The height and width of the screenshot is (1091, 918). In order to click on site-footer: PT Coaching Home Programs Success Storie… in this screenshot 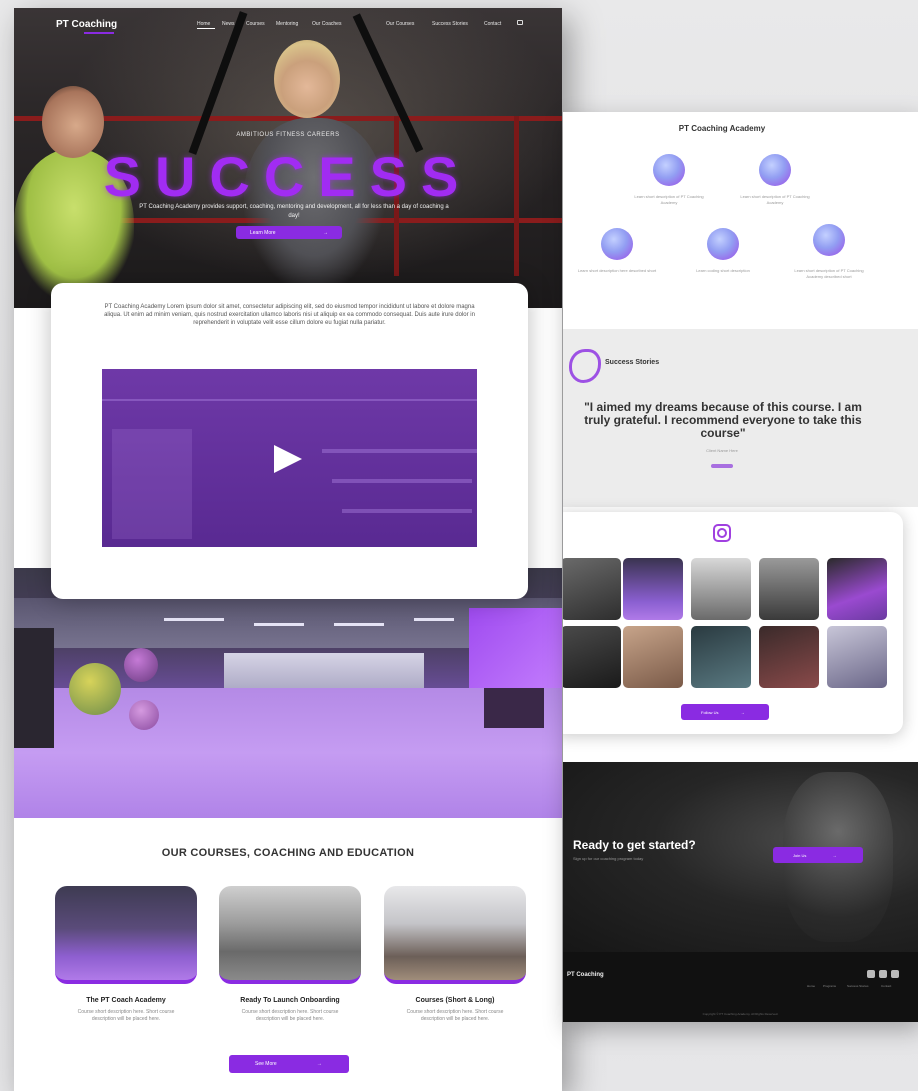, I will do `click(740, 987)`.